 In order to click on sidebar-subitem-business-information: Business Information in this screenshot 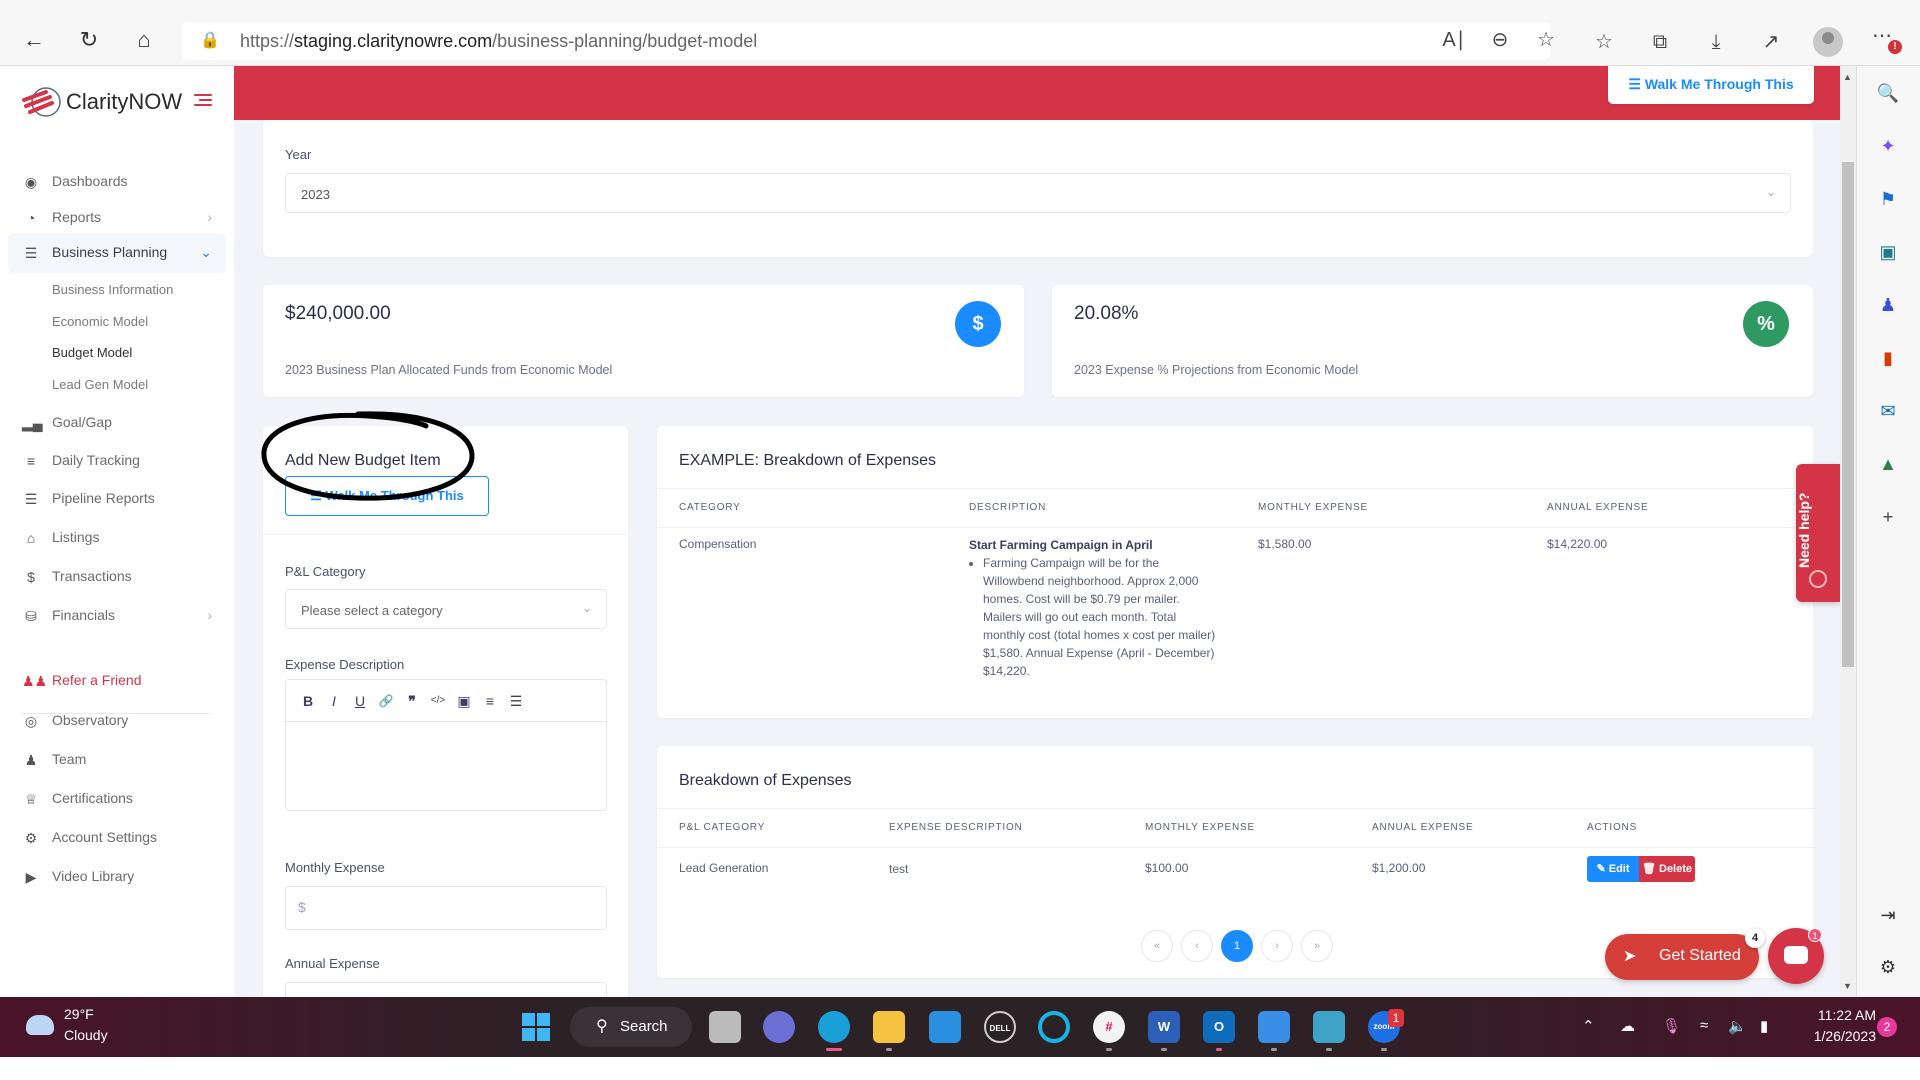, I will do `click(112, 289)`.